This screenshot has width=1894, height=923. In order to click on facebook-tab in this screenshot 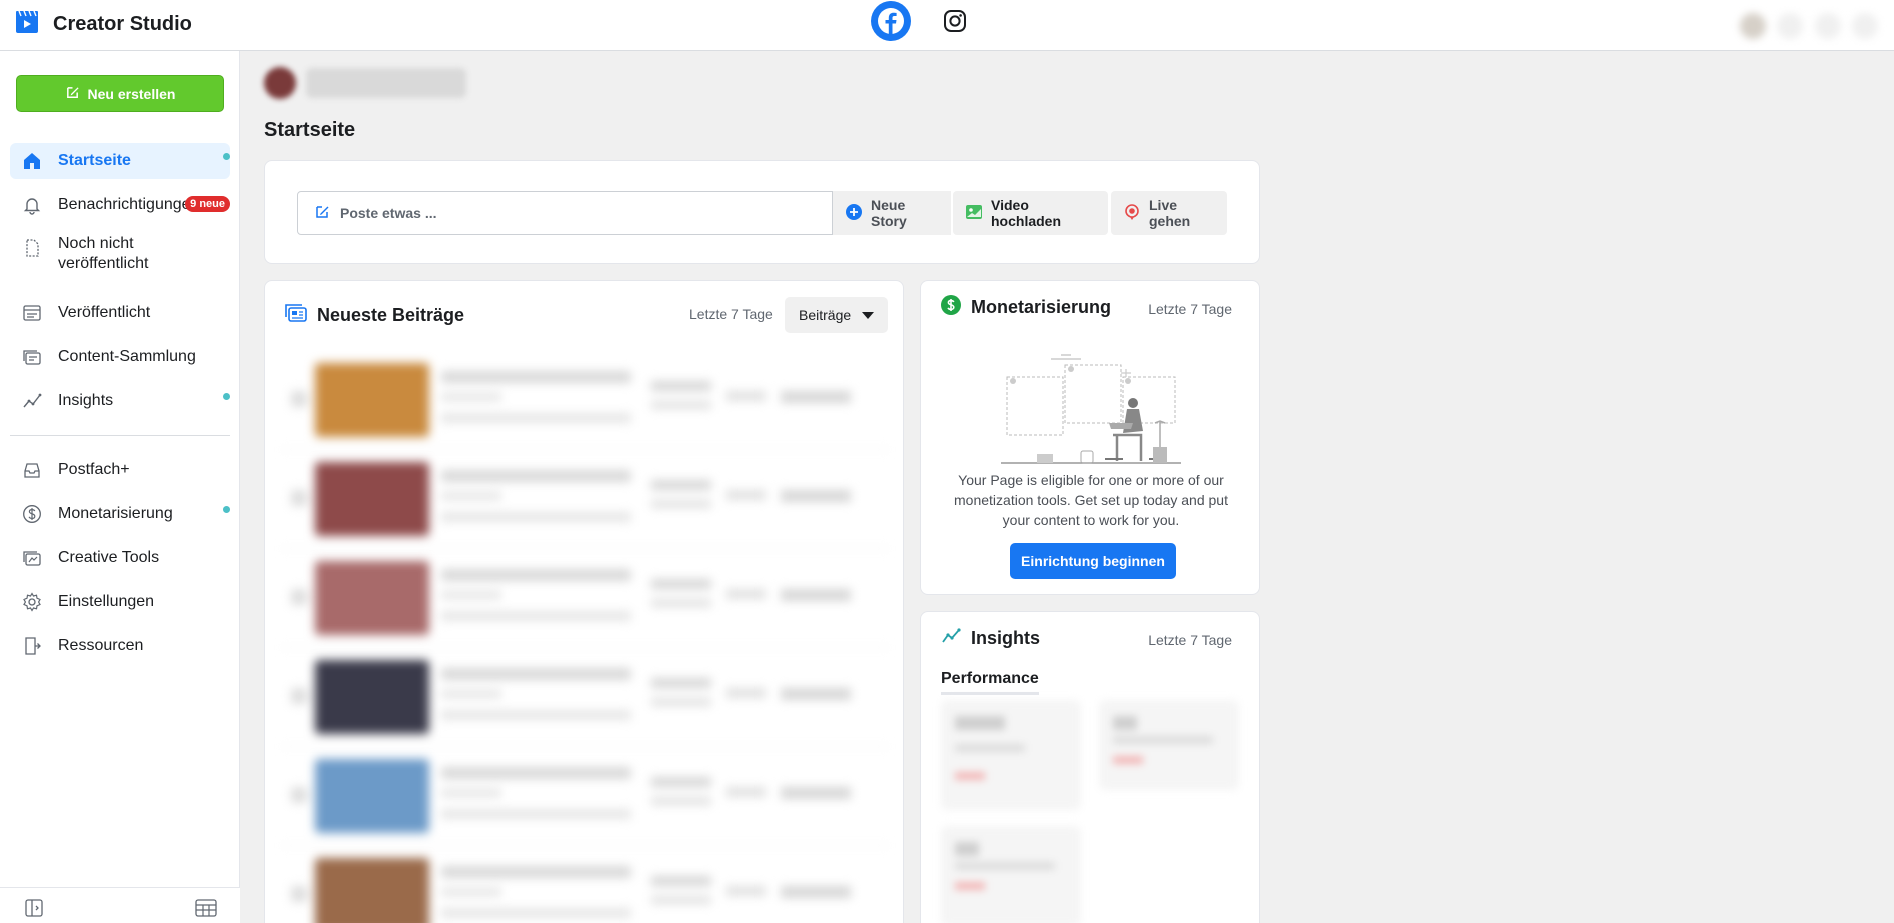, I will do `click(891, 21)`.